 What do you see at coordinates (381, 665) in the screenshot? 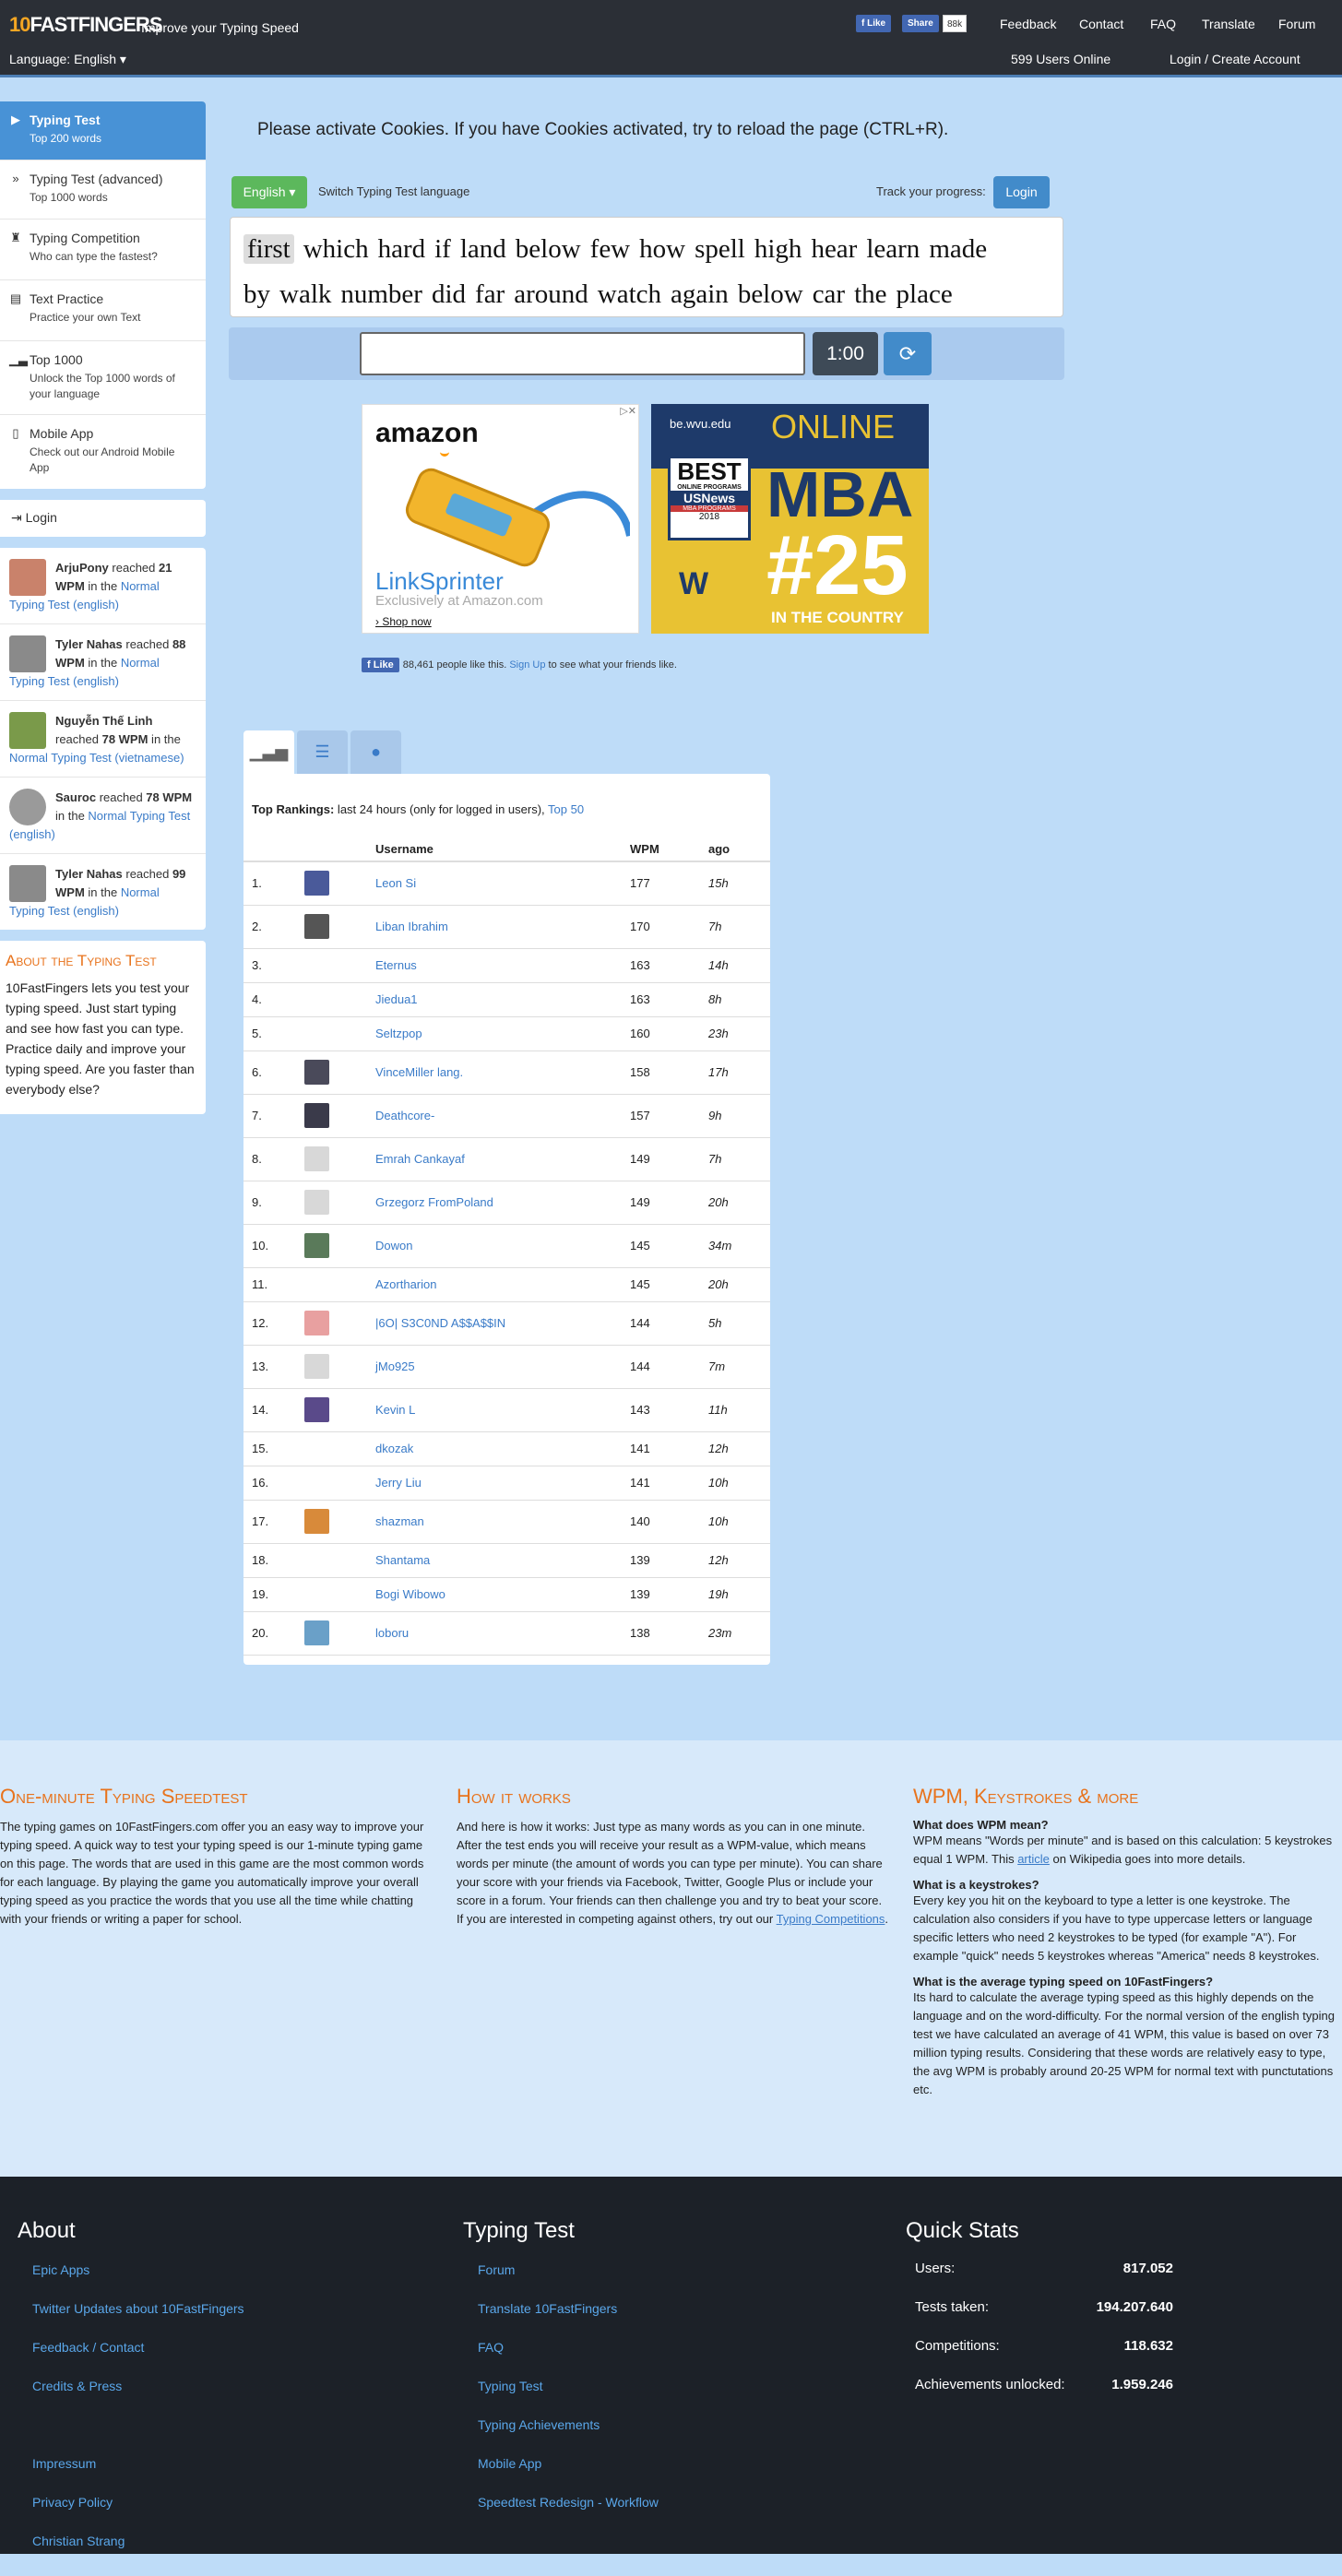
I see `fb-like-small-button: f Like` at bounding box center [381, 665].